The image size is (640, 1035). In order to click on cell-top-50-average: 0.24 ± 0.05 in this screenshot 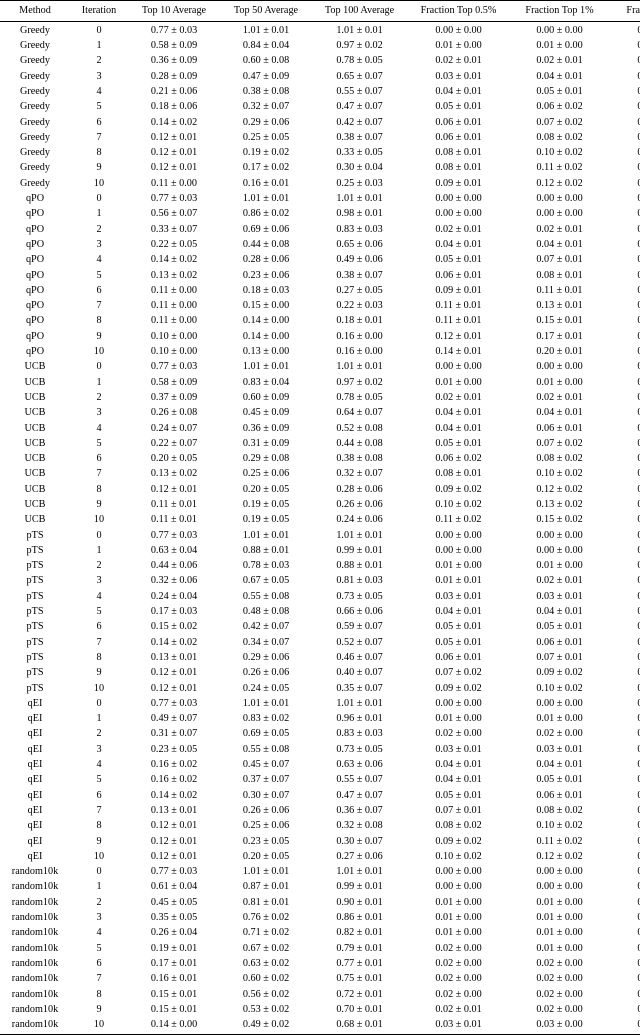, I will do `click(266, 688)`.